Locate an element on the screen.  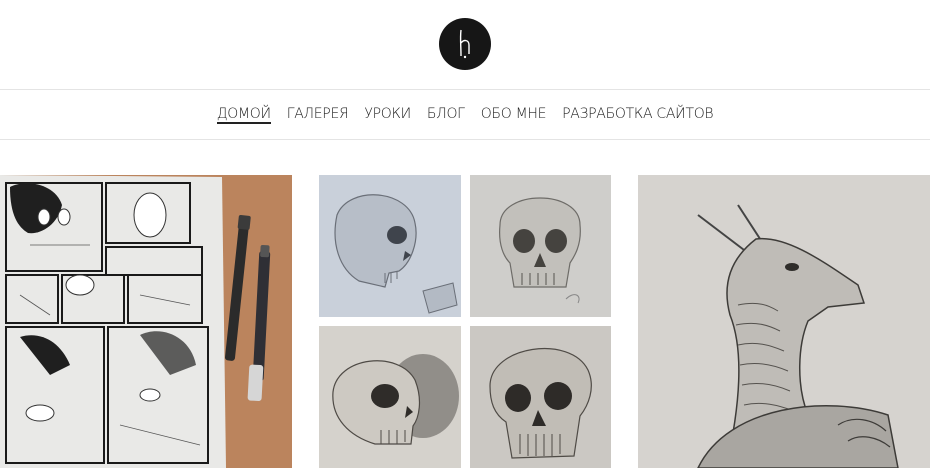
nav-item-blog: БЛОГ is located at coordinates (446, 114).